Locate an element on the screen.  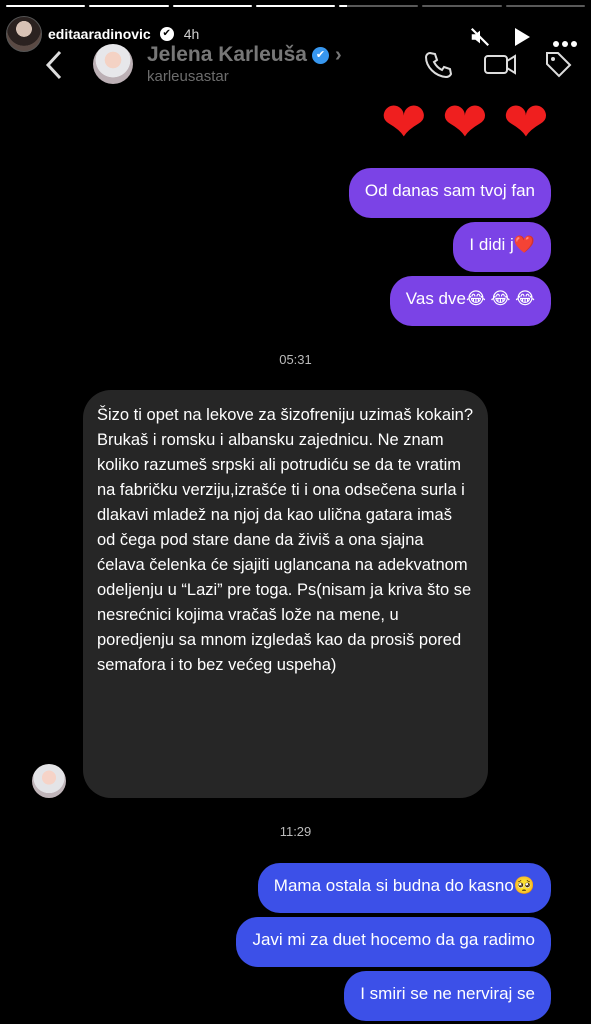
chat-header-actions is located at coordinates (498, 64).